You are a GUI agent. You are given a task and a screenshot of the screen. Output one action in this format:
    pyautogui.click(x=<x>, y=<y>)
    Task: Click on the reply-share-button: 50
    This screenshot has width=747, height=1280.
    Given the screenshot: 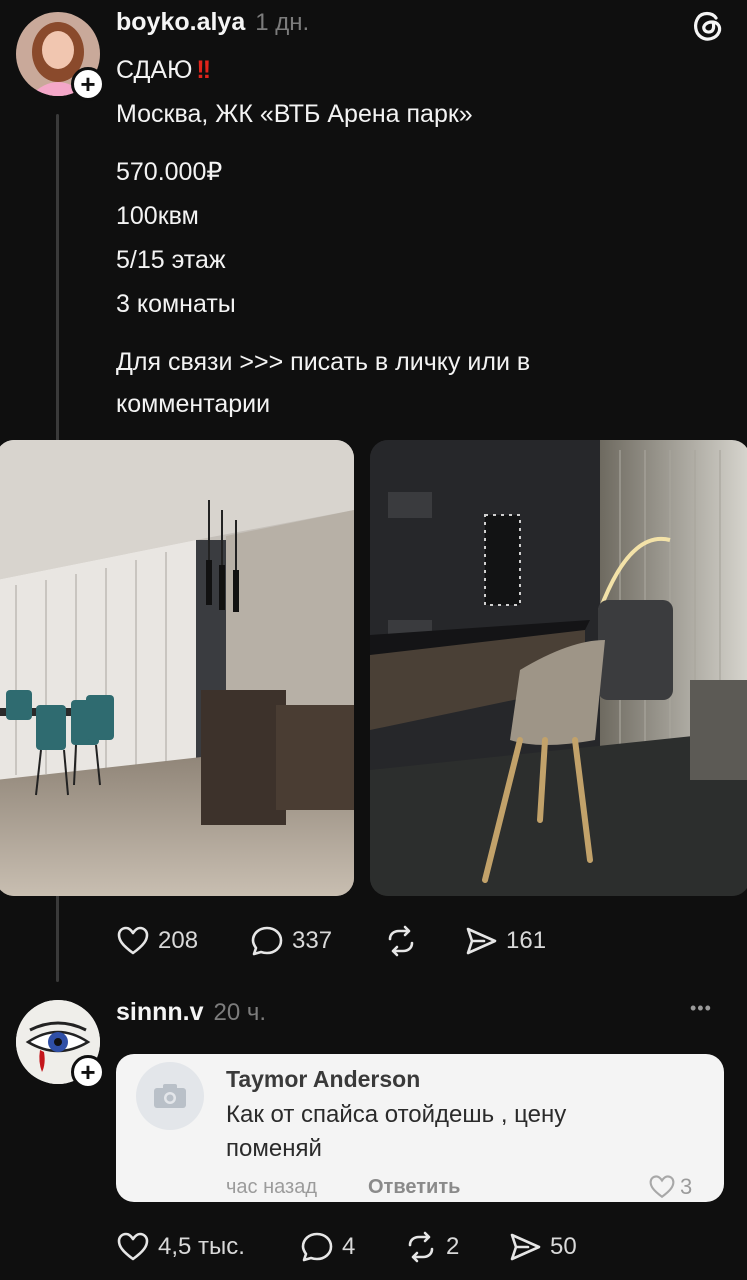 What is the action you would take?
    pyautogui.click(x=542, y=1247)
    